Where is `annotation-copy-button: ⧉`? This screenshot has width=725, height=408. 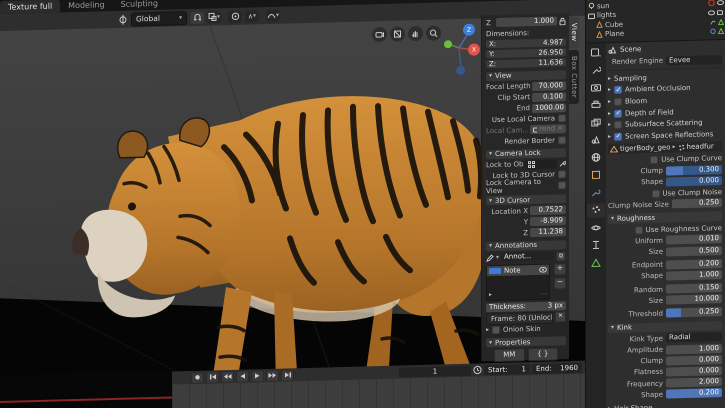
annotation-copy-button: ⧉ is located at coordinates (561, 256).